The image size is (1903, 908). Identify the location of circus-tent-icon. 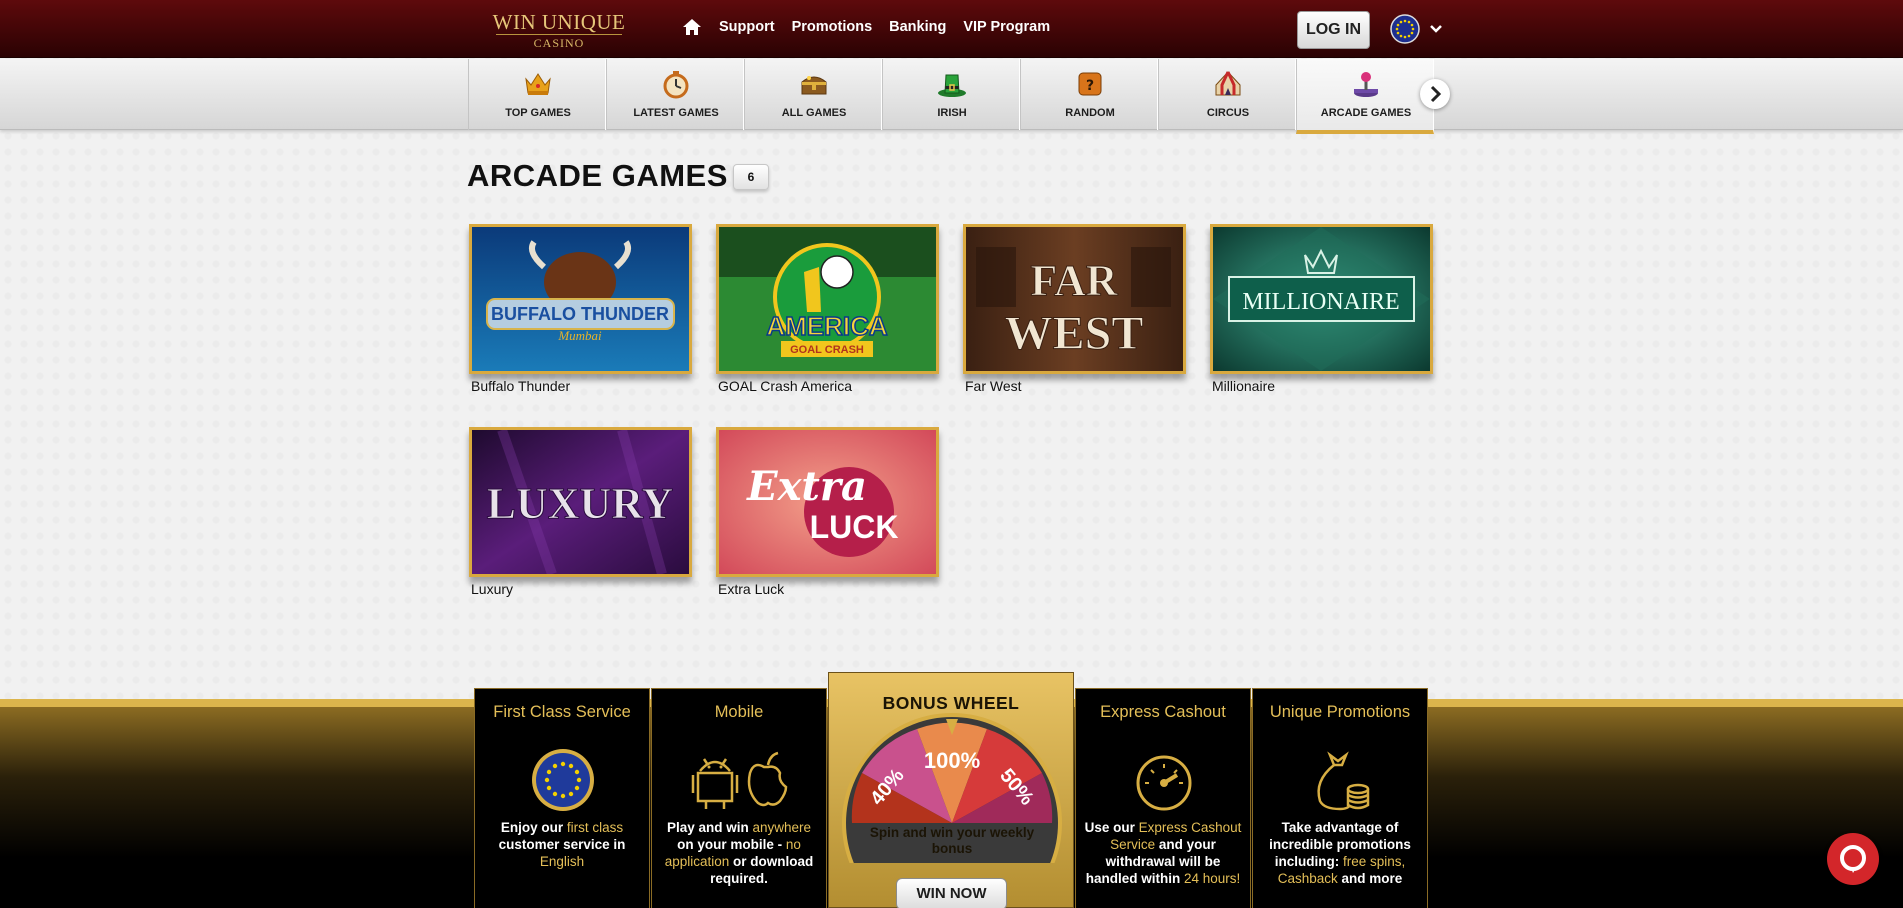
(1228, 84).